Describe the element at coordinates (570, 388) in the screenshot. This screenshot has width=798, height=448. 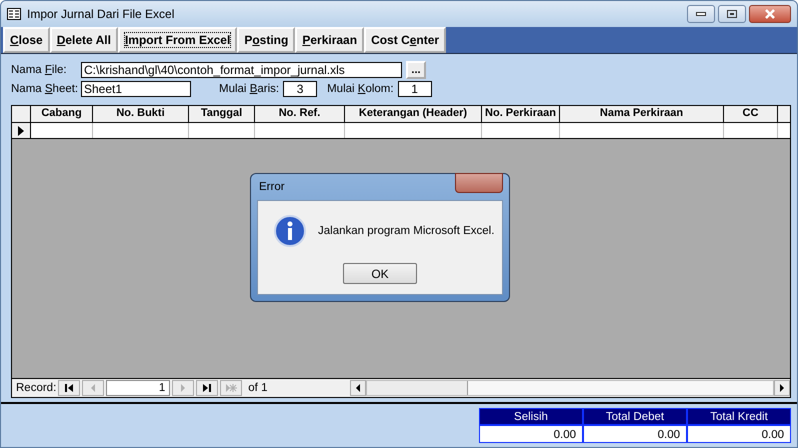
I see `horizontal-scrollbar` at that location.